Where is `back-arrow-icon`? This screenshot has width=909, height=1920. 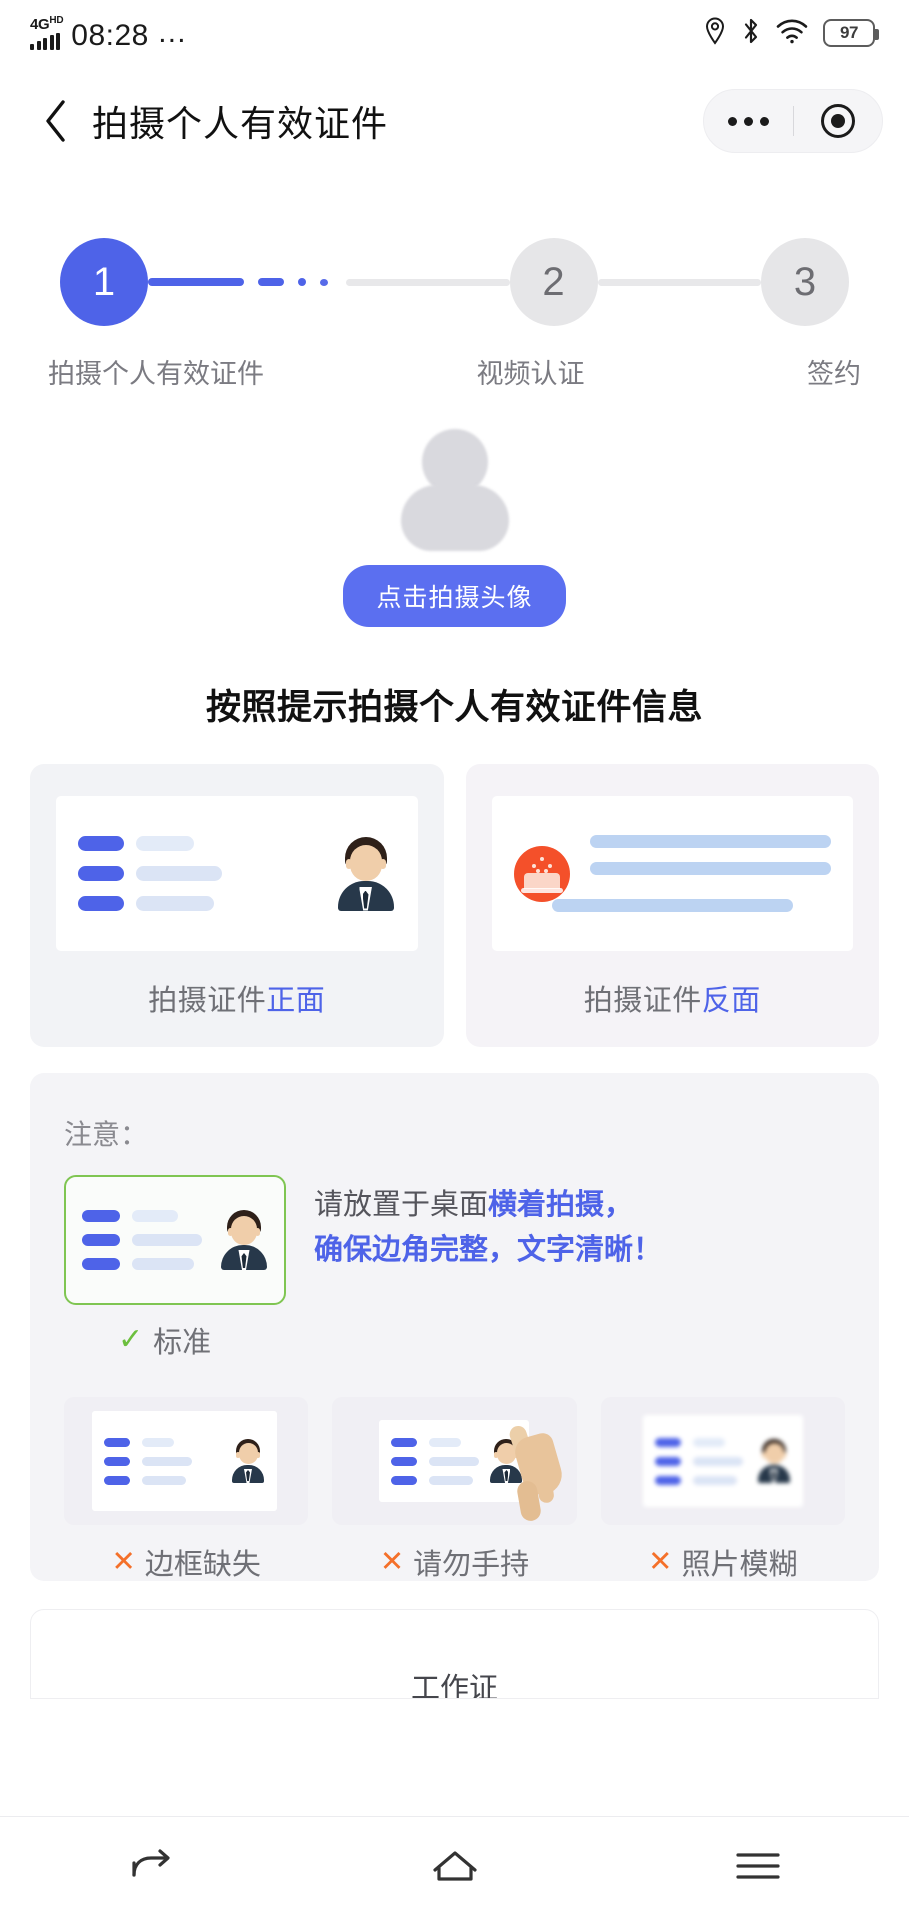
back-arrow-icon is located at coordinates (152, 1868).